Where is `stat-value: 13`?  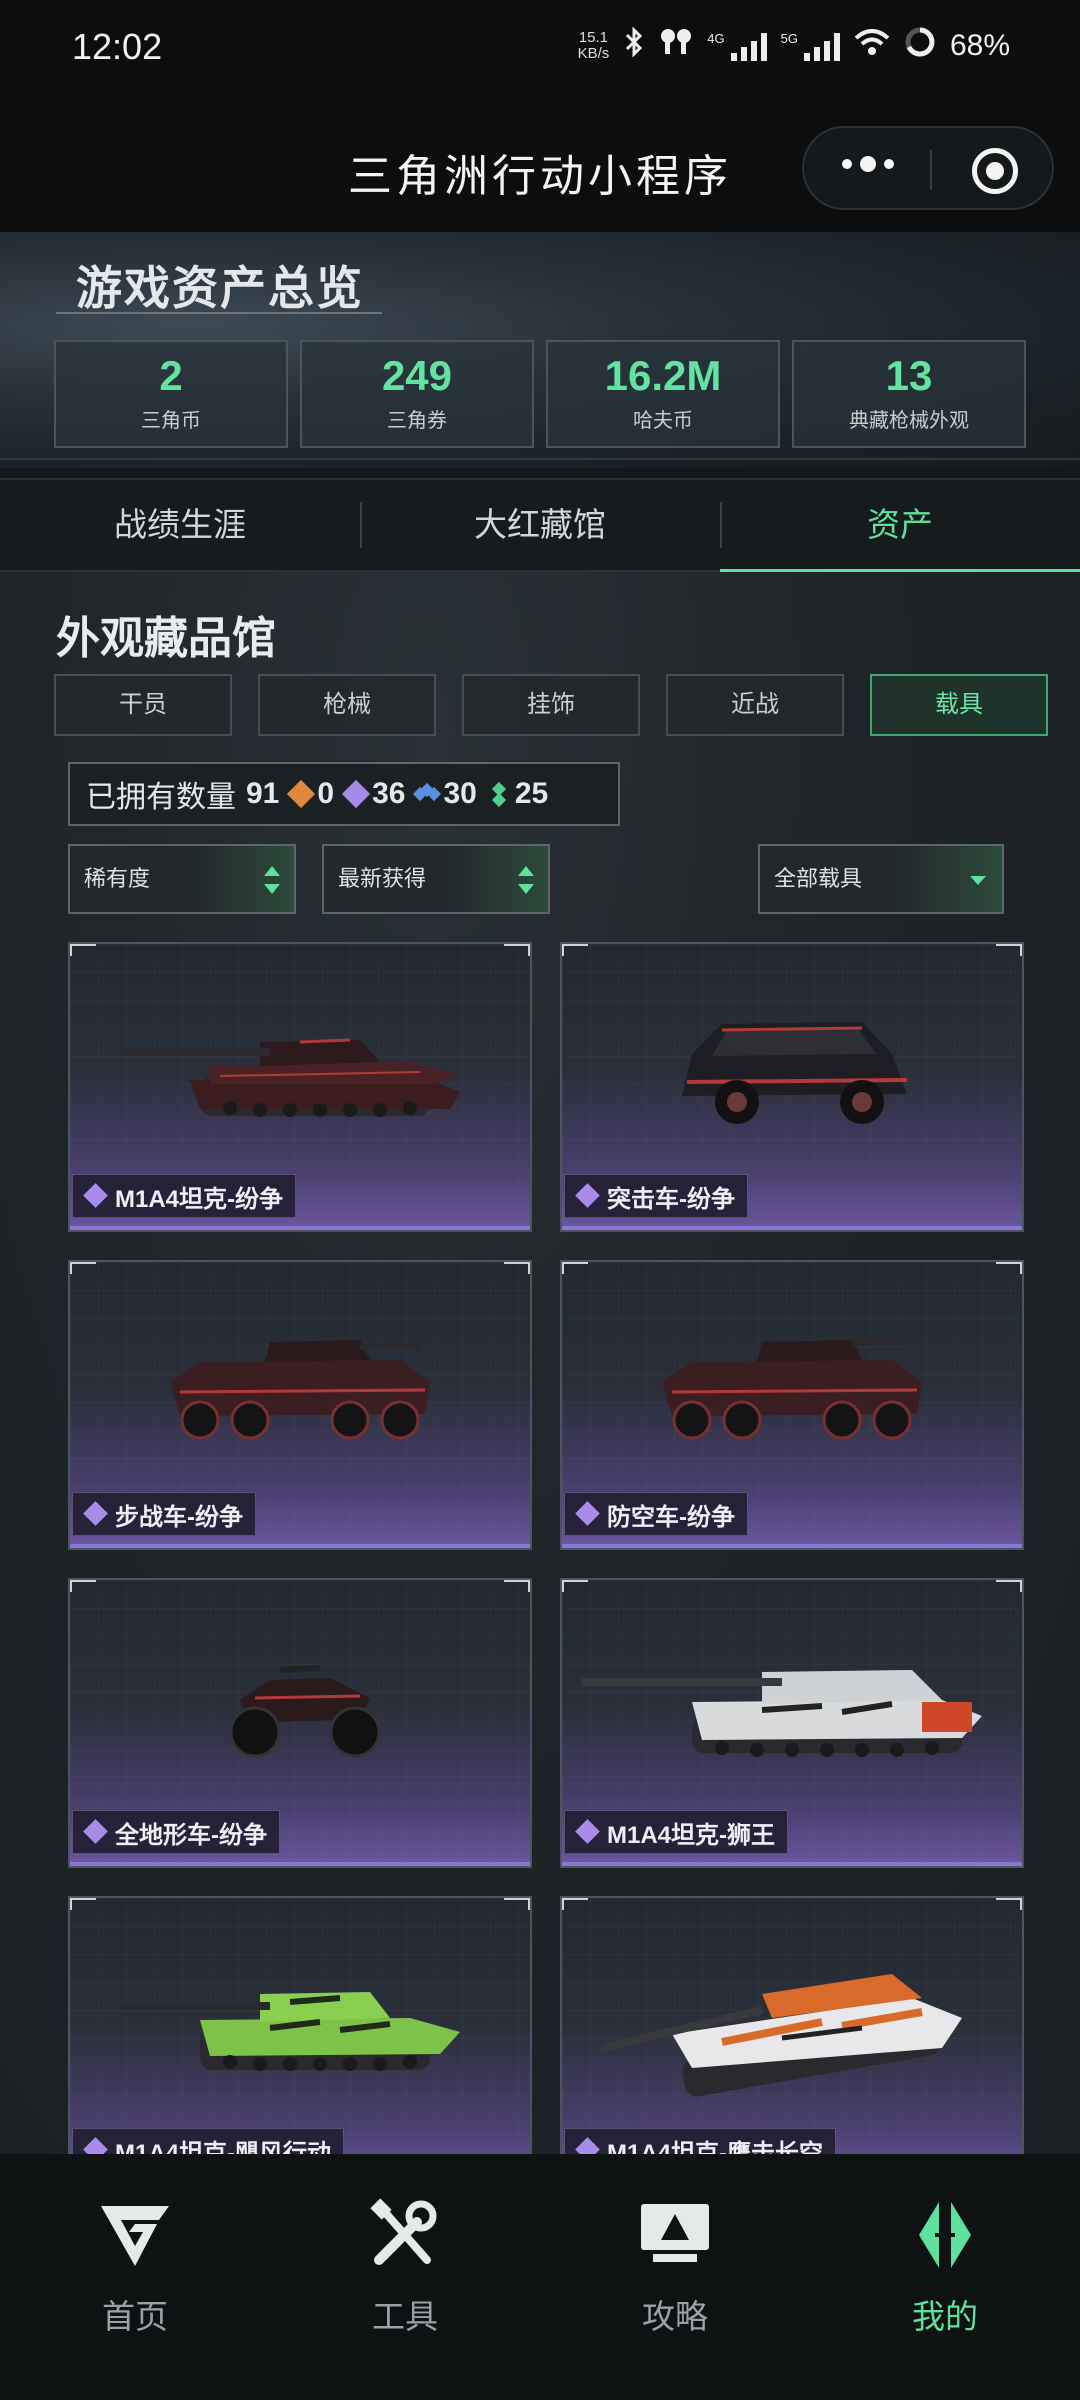 stat-value: 13 is located at coordinates (909, 375).